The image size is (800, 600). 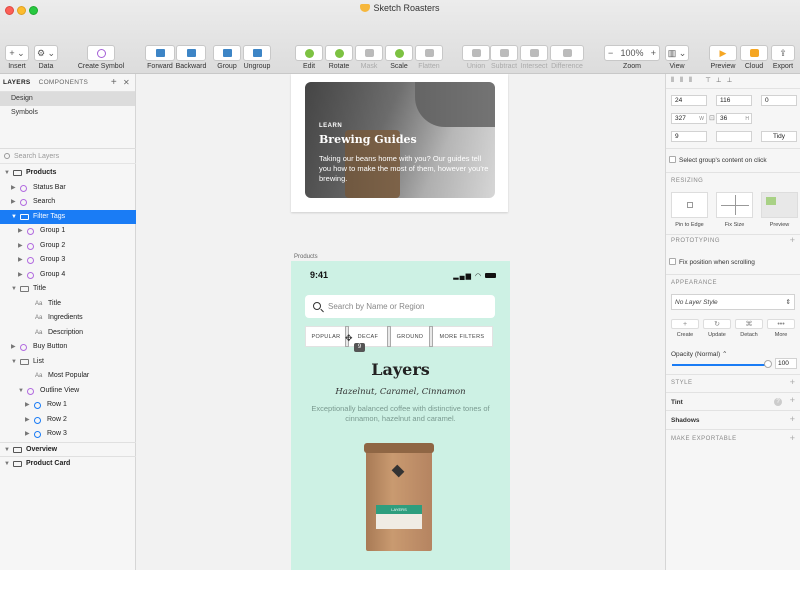 What do you see at coordinates (160, 53) in the screenshot?
I see `forward-button` at bounding box center [160, 53].